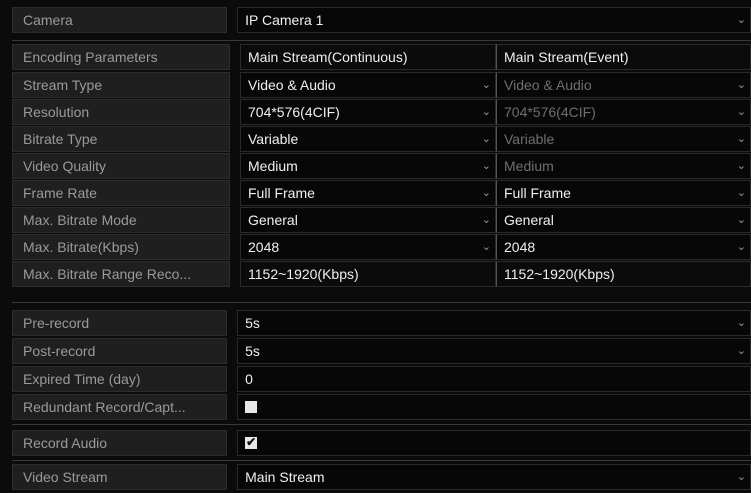 The height and width of the screenshot is (493, 751). Describe the element at coordinates (121, 57) in the screenshot. I see `encoding-parameters-label: Encoding Parameters` at that location.